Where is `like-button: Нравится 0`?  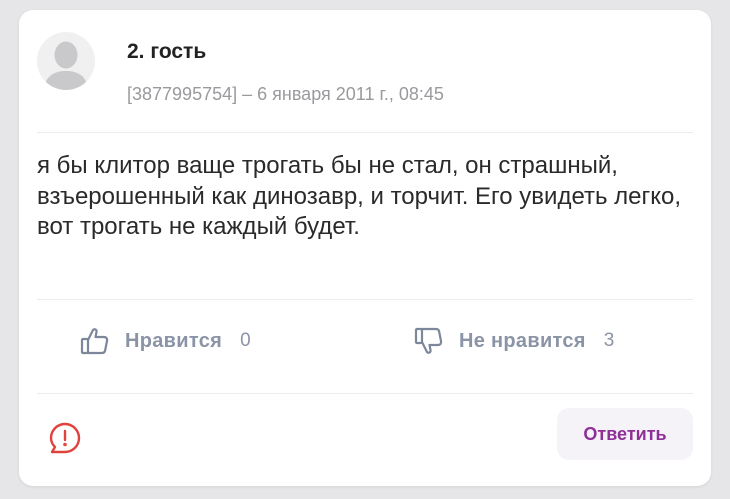
like-button: Нравится 0 is located at coordinates (165, 341).